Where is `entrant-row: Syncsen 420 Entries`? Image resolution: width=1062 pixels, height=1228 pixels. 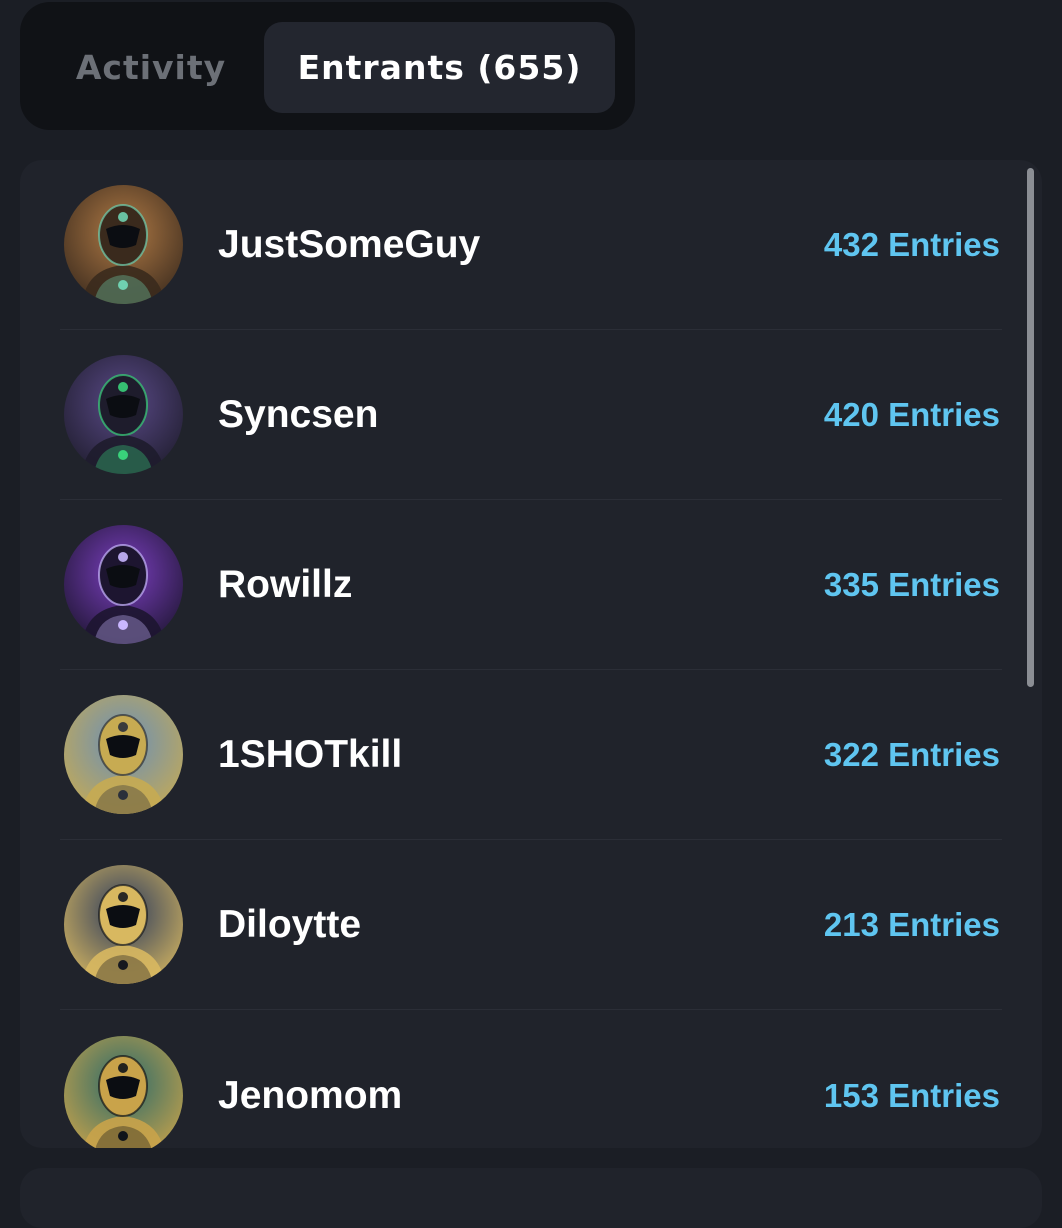 entrant-row: Syncsen 420 Entries is located at coordinates (531, 415).